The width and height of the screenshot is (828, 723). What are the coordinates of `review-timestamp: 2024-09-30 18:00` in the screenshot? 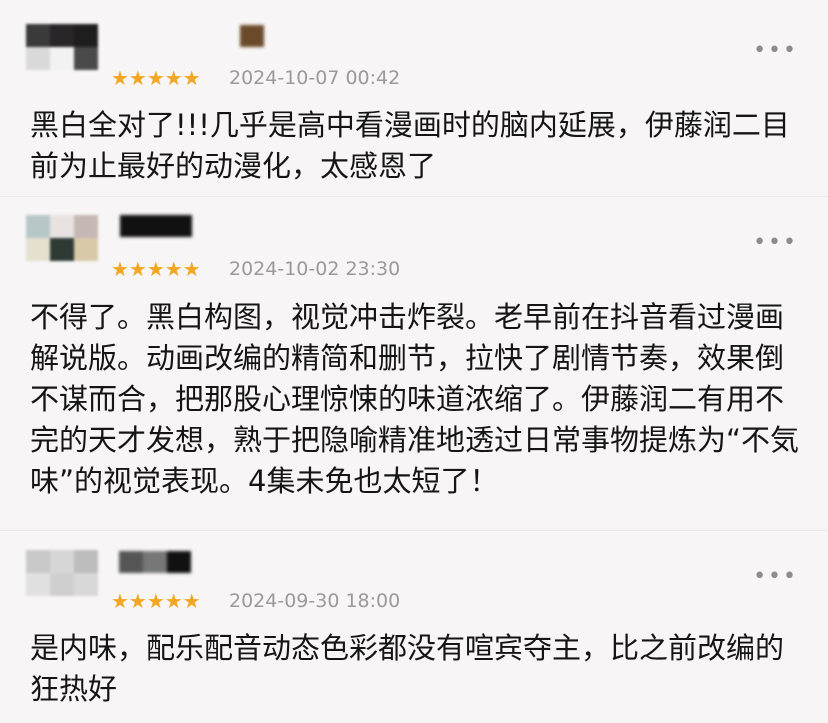 It's located at (315, 601).